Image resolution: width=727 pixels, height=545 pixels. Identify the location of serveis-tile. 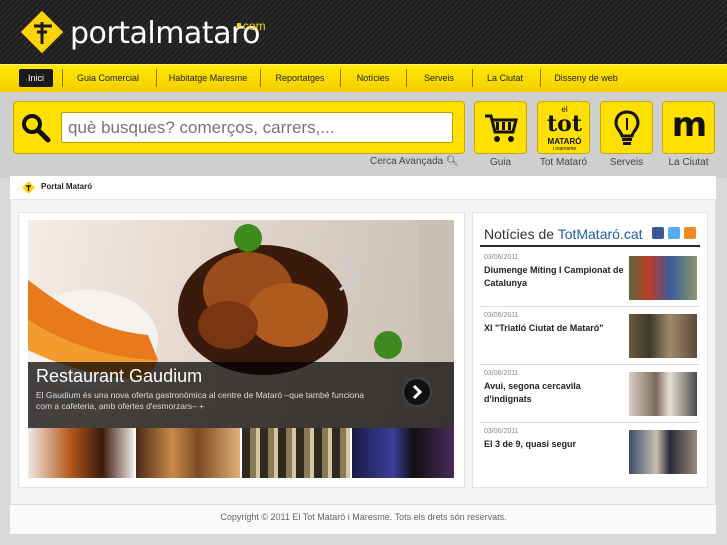
(626, 127).